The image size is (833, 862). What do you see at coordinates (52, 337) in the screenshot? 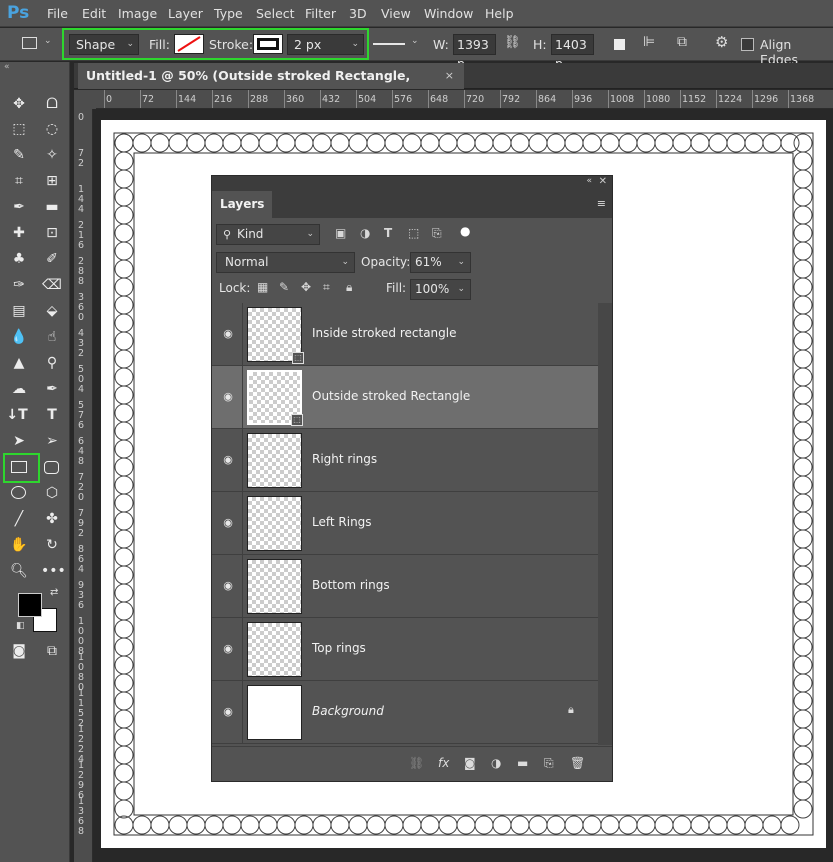
I see `smudge-tool-icon: ☝` at bounding box center [52, 337].